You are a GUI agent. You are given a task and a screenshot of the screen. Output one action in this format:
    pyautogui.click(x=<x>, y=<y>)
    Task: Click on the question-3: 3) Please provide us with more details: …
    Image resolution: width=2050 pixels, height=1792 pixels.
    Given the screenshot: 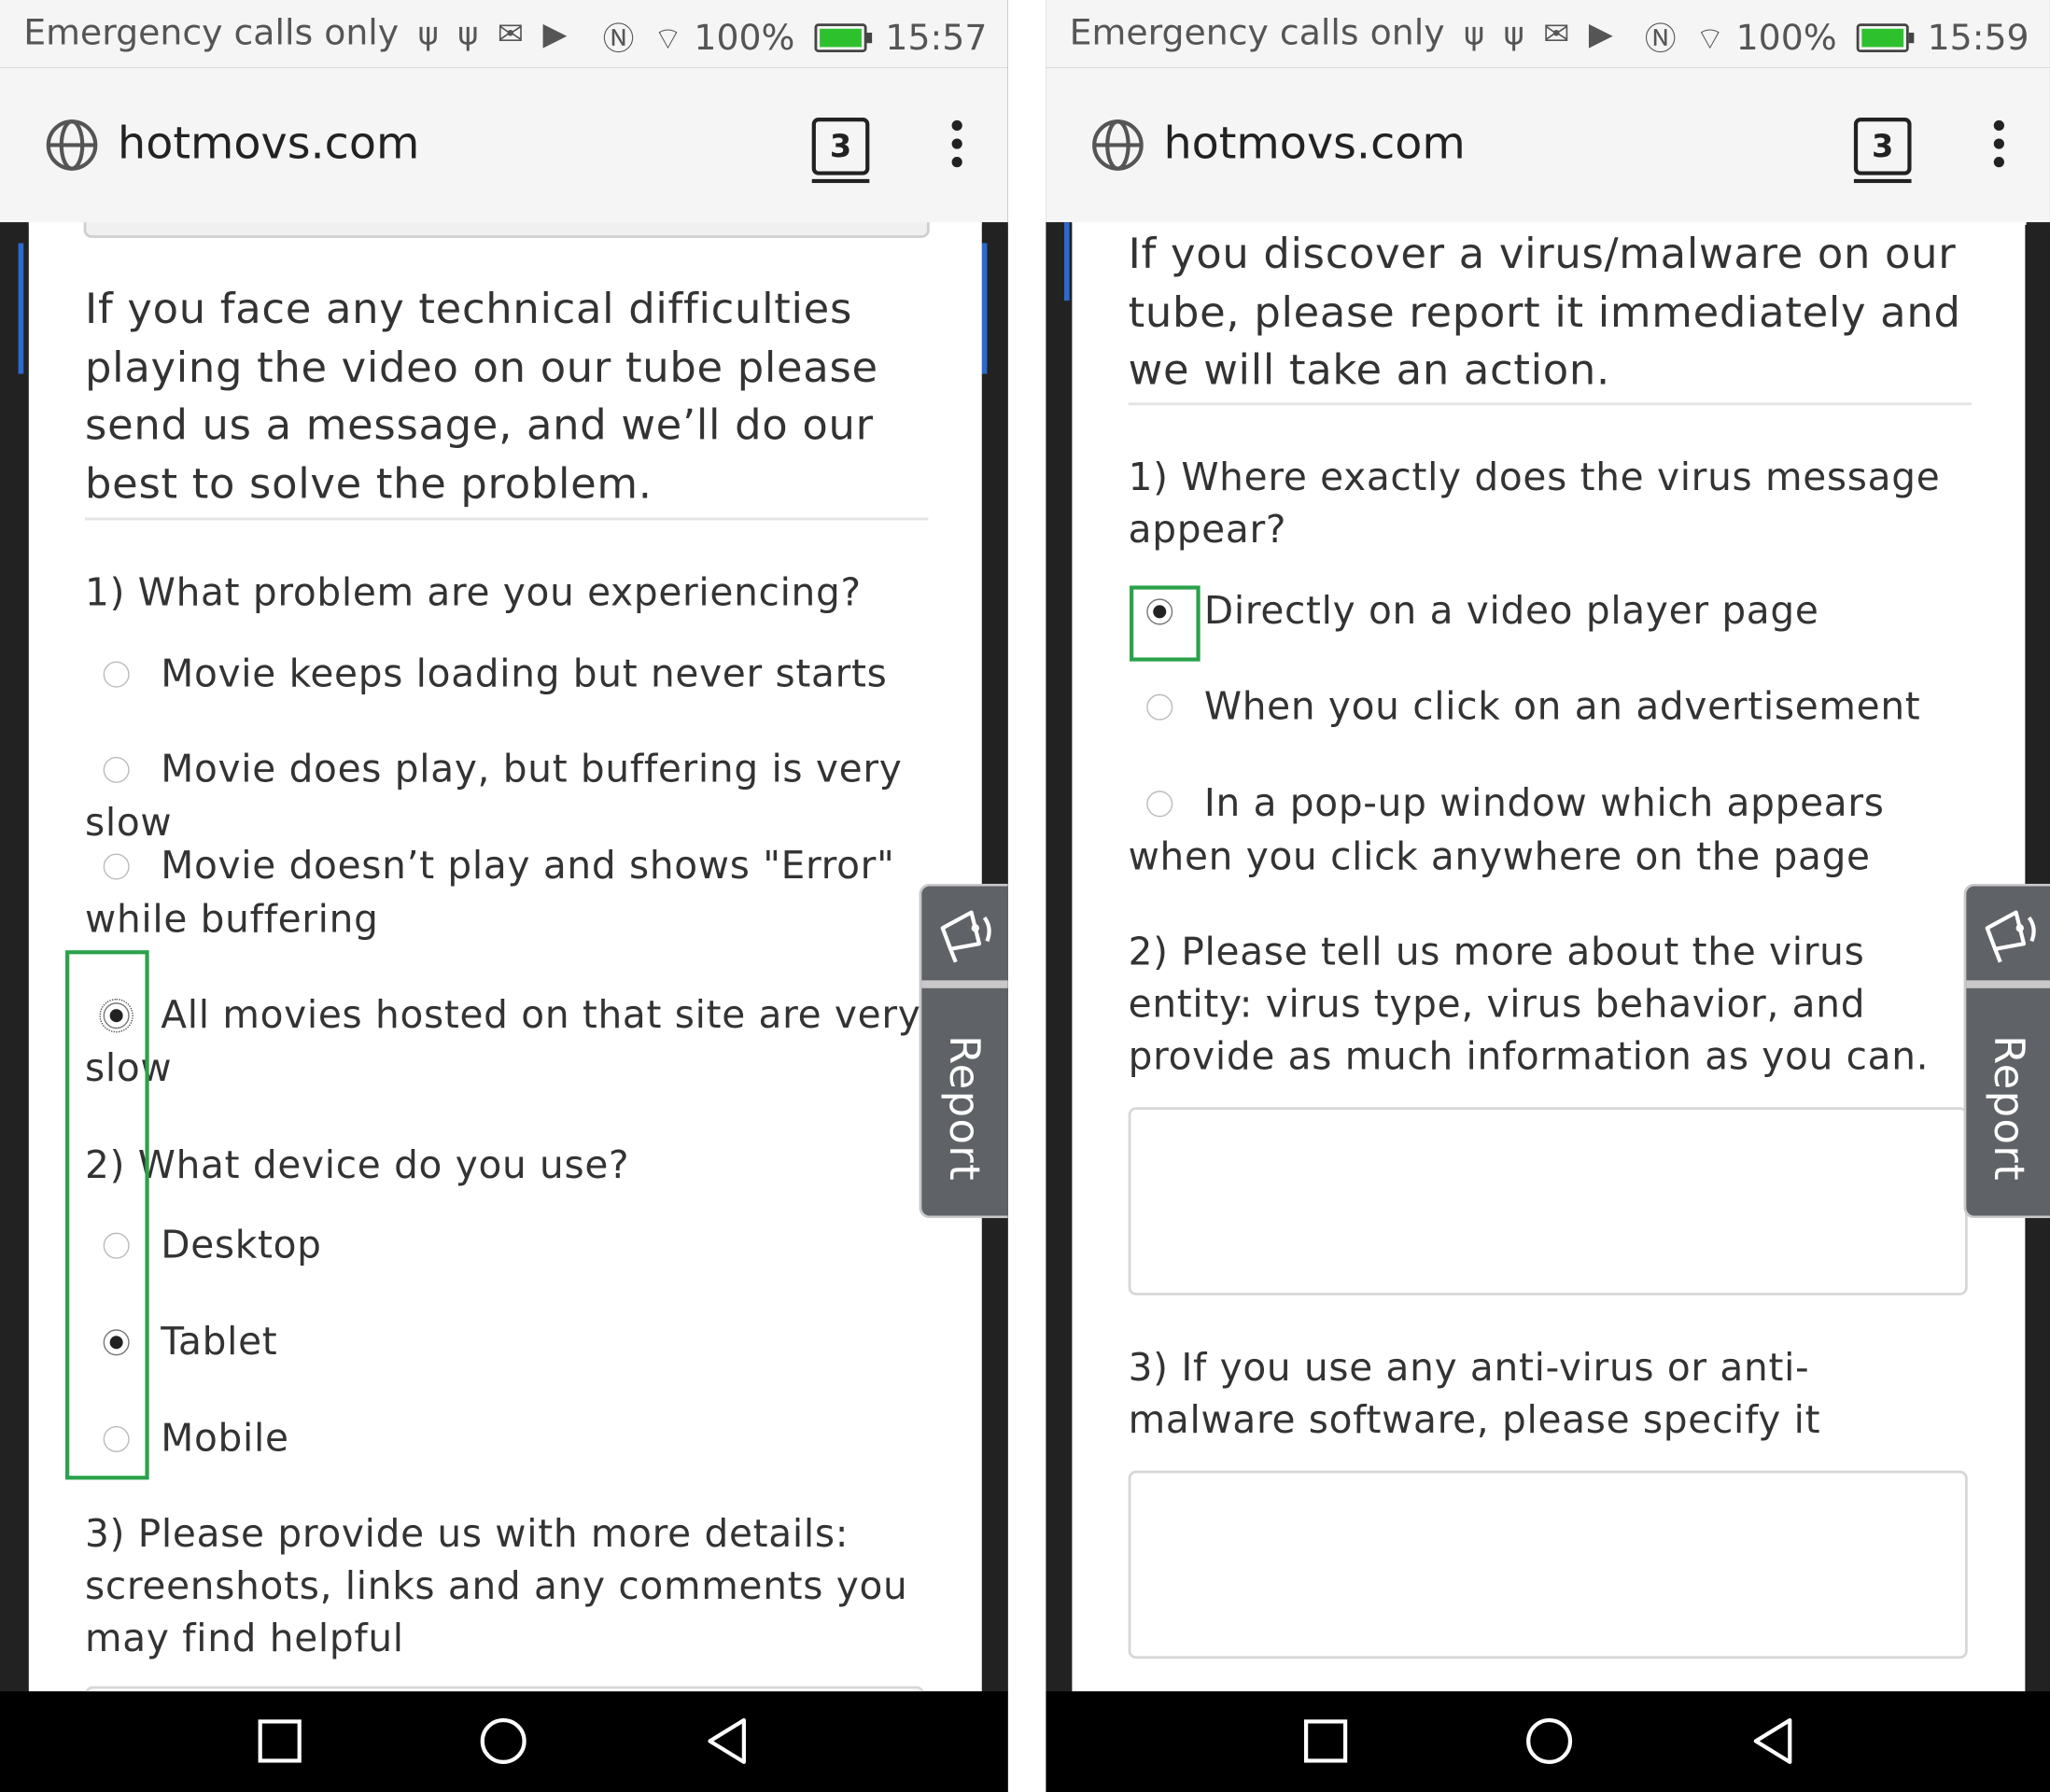 What is the action you would take?
    pyautogui.click(x=496, y=1585)
    